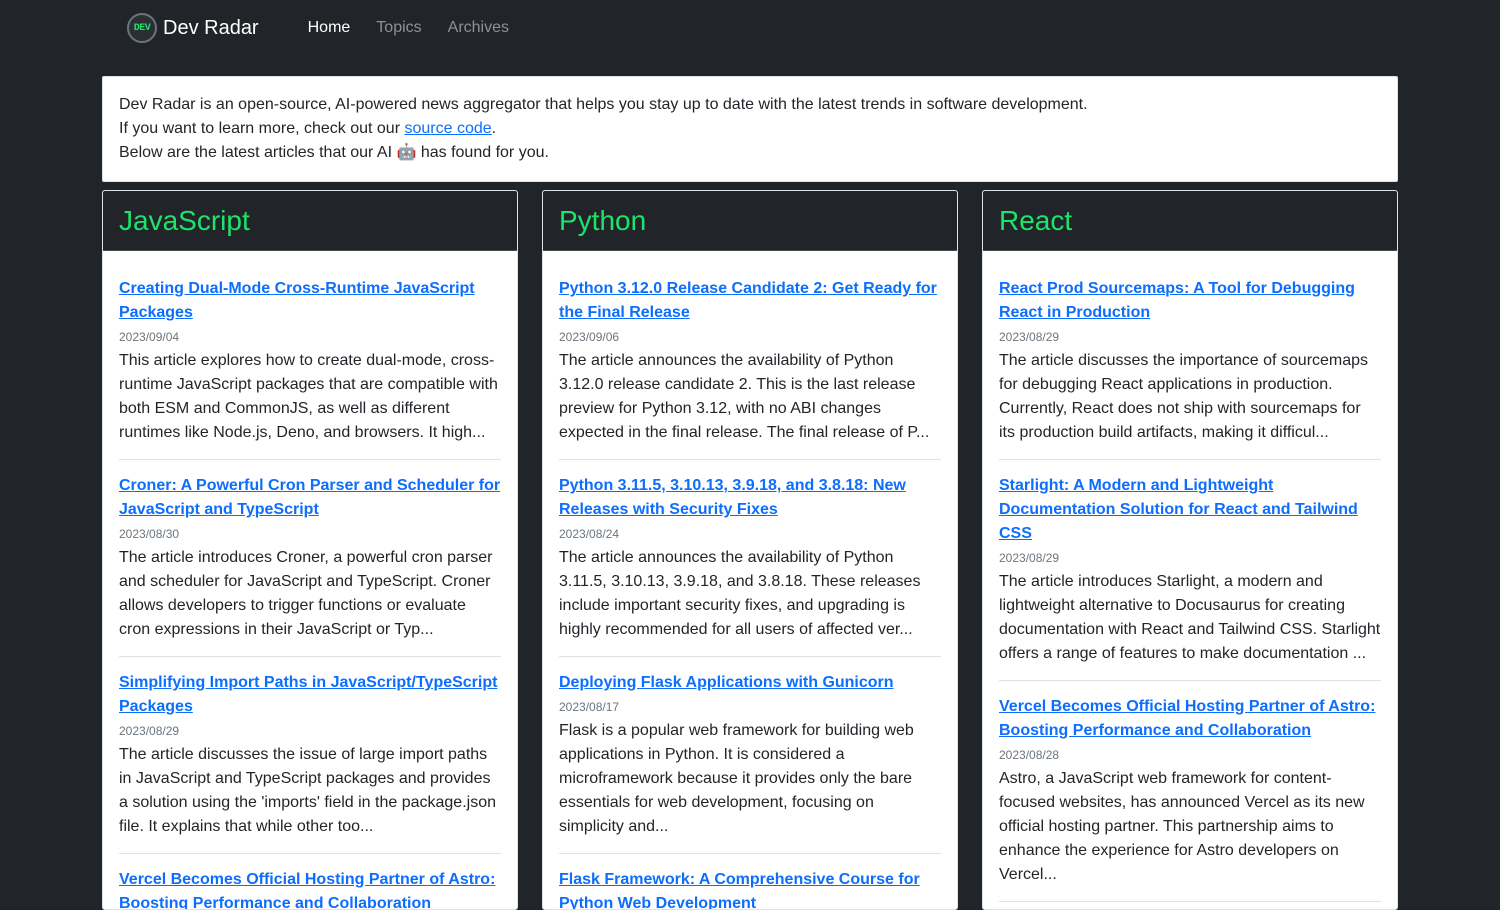 The image size is (1500, 910). What do you see at coordinates (421, 28) in the screenshot?
I see `nav-links: Home Topics Archives` at bounding box center [421, 28].